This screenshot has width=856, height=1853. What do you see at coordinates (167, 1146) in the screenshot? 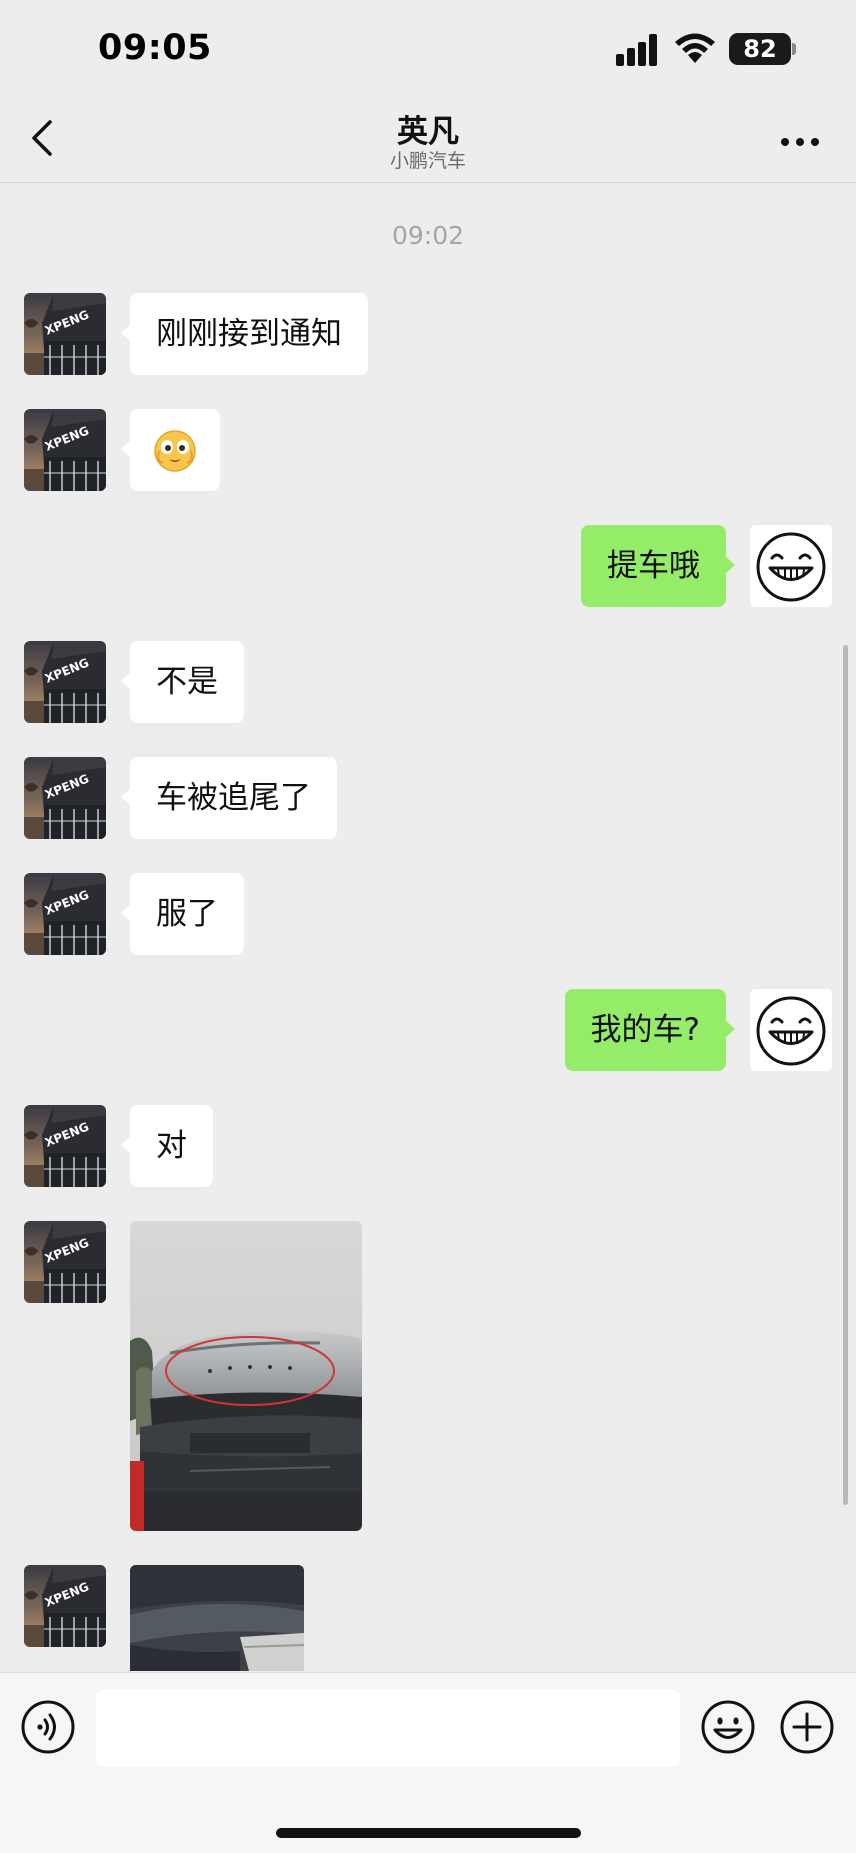
I see `message-bubble-incoming: 对` at bounding box center [167, 1146].